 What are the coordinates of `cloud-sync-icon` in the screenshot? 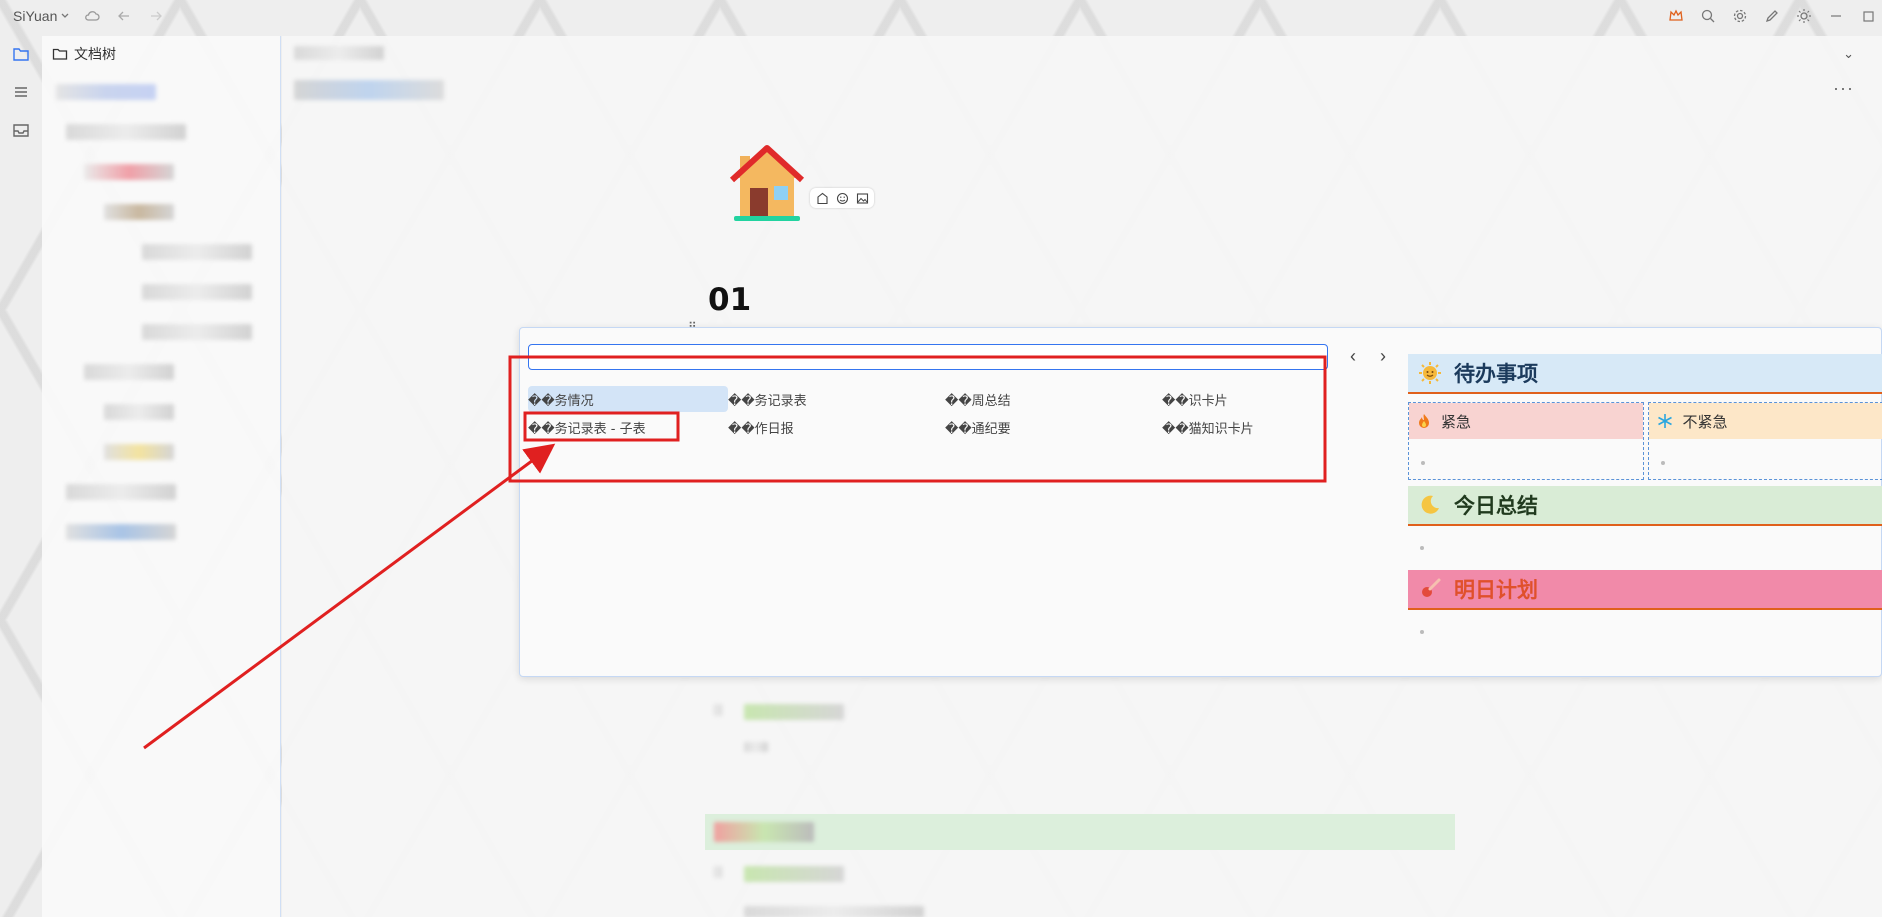 It's located at (92, 16).